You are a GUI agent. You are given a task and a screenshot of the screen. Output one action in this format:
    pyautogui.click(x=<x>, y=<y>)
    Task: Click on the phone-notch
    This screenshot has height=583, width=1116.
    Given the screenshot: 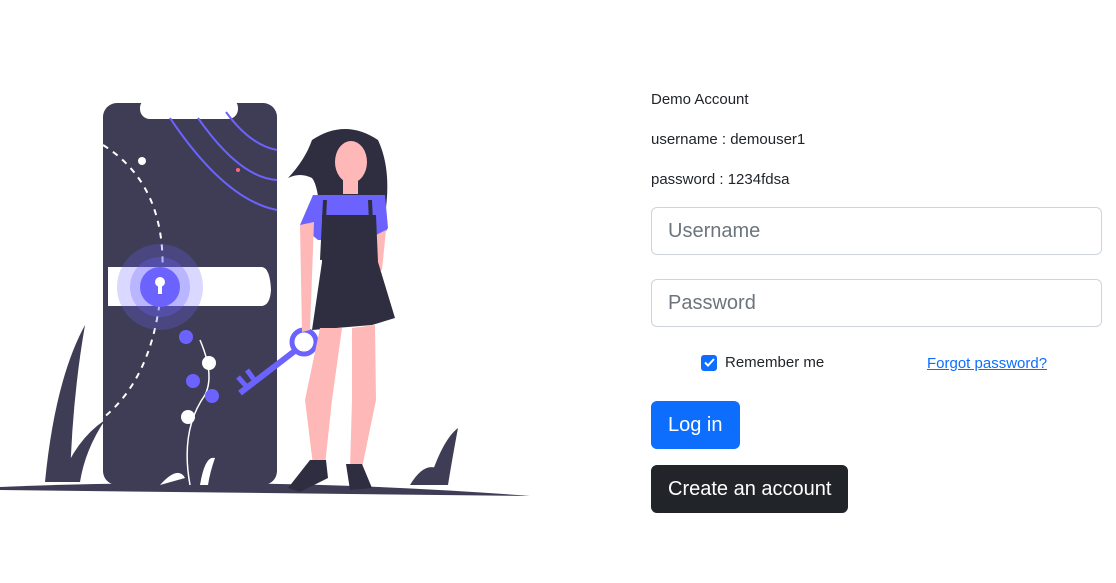 What is the action you would take?
    pyautogui.click(x=189, y=108)
    